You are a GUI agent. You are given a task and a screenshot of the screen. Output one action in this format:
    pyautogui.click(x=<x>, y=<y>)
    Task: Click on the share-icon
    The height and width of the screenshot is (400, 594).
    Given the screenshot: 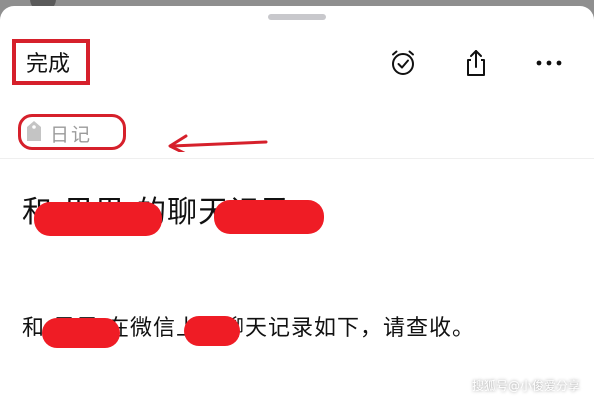 What is the action you would take?
    pyautogui.click(x=476, y=63)
    